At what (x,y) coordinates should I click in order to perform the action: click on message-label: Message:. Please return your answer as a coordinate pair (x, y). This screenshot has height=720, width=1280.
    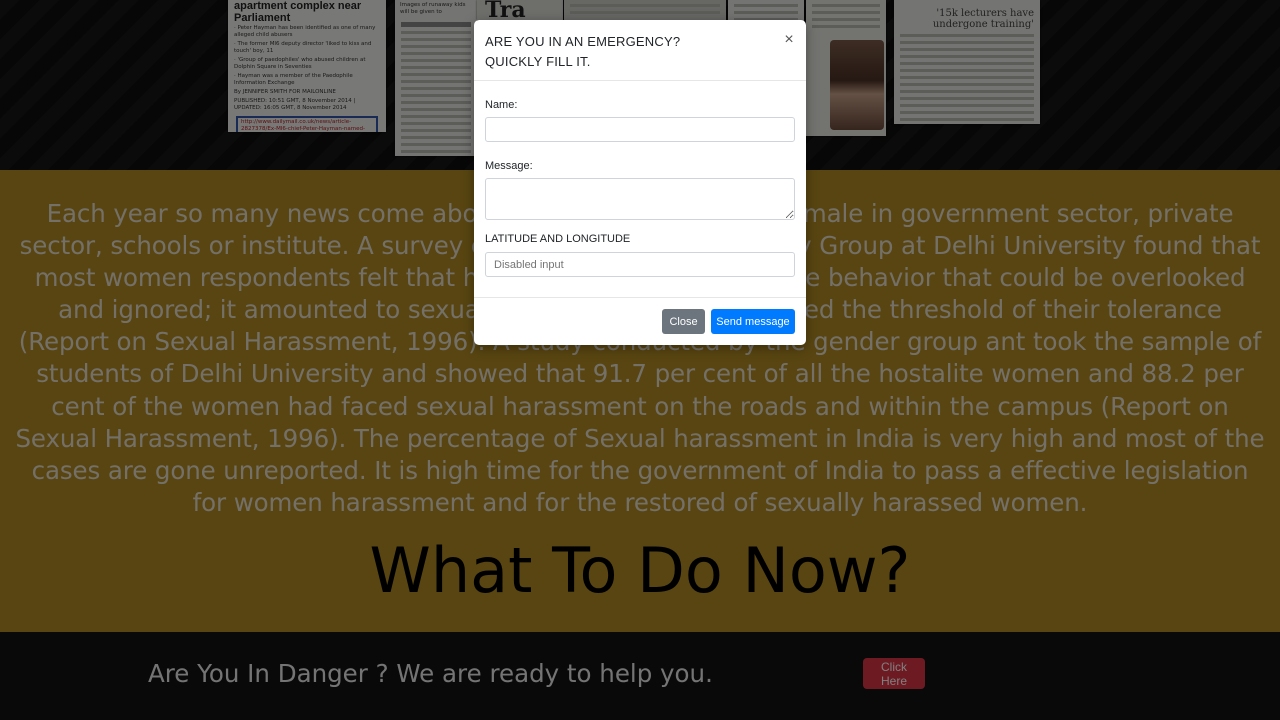
    Looking at the image, I should click on (509, 166).